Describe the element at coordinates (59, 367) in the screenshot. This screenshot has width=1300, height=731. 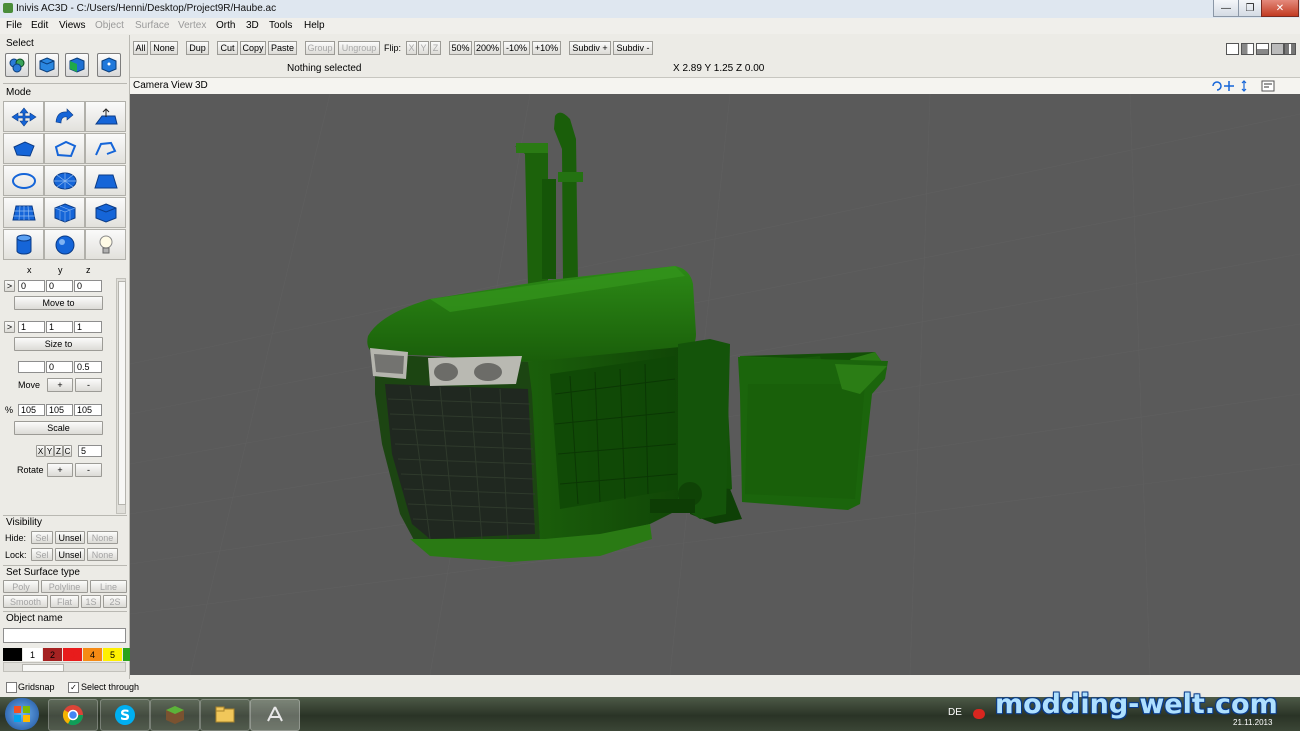
I see `move-step-field: 0` at that location.